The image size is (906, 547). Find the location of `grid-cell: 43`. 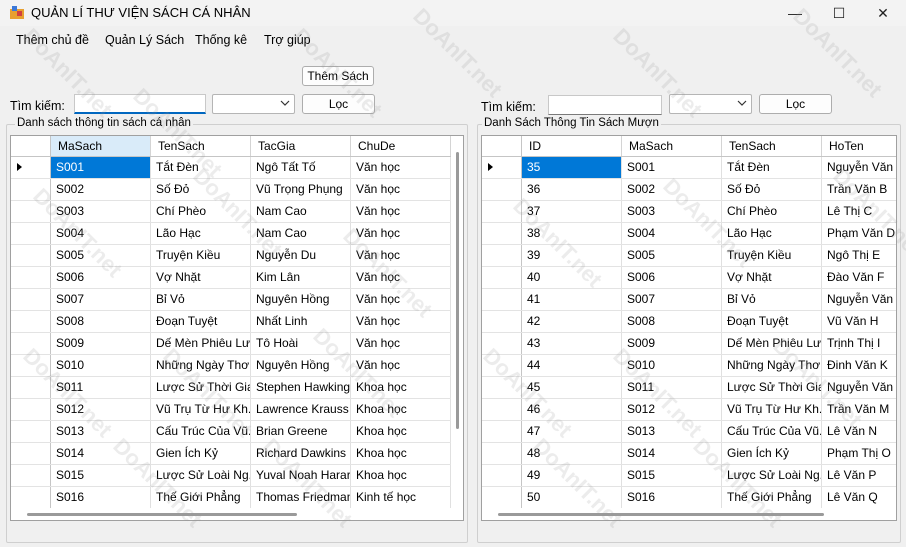

grid-cell: 43 is located at coordinates (572, 343).